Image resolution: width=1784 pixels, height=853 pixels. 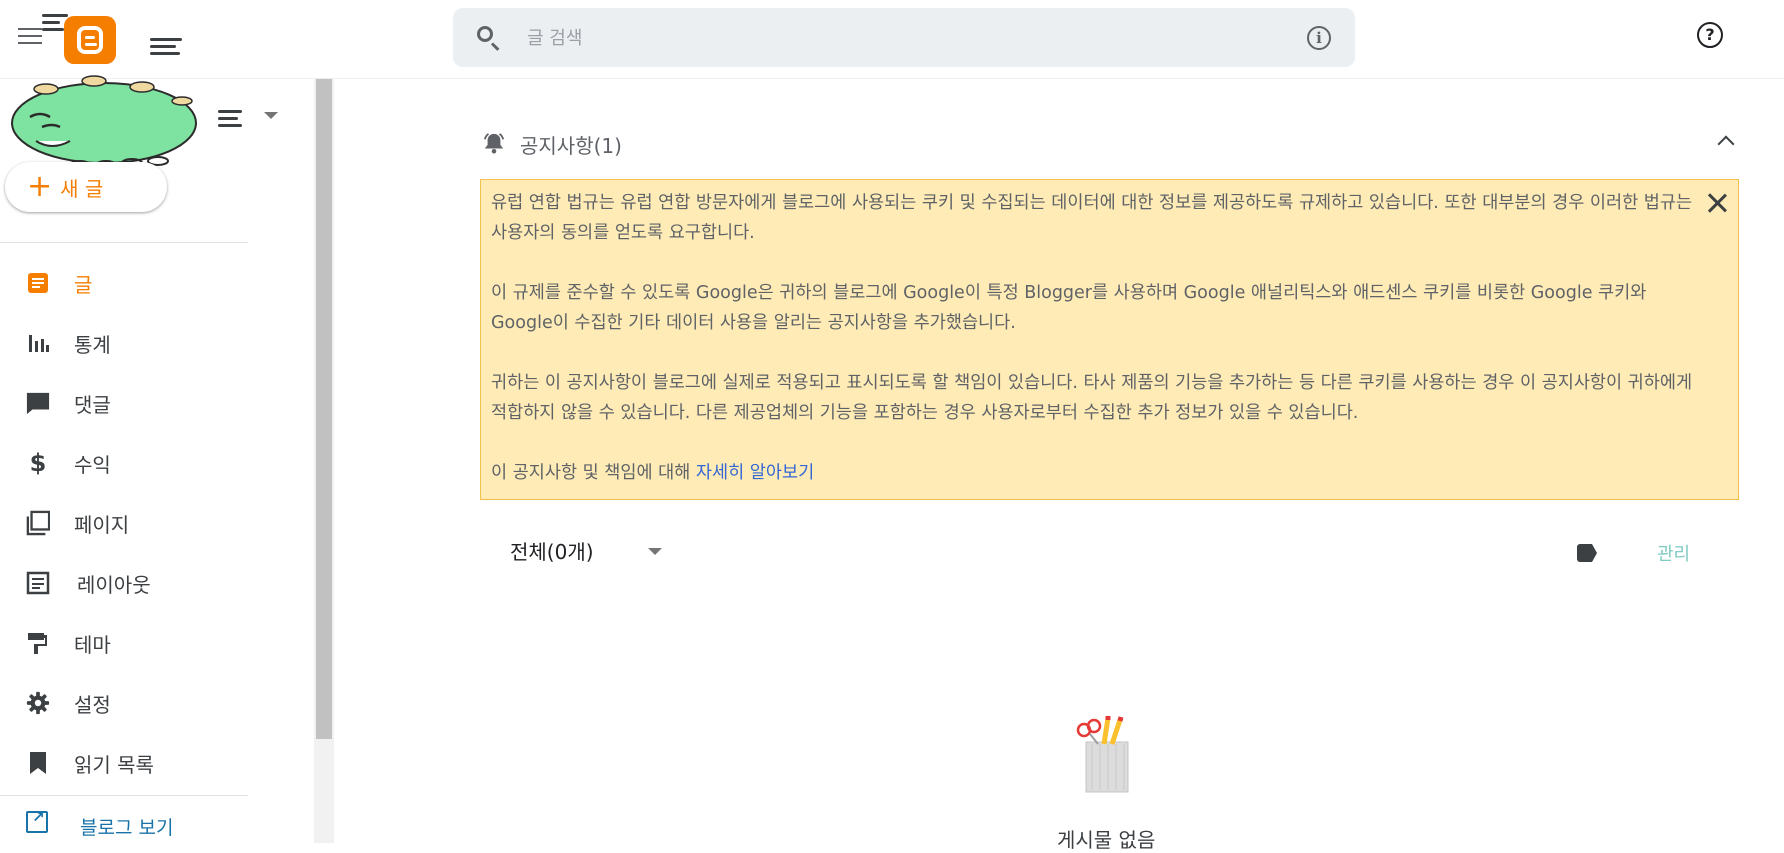 What do you see at coordinates (38, 583) in the screenshot?
I see `layout-icon` at bounding box center [38, 583].